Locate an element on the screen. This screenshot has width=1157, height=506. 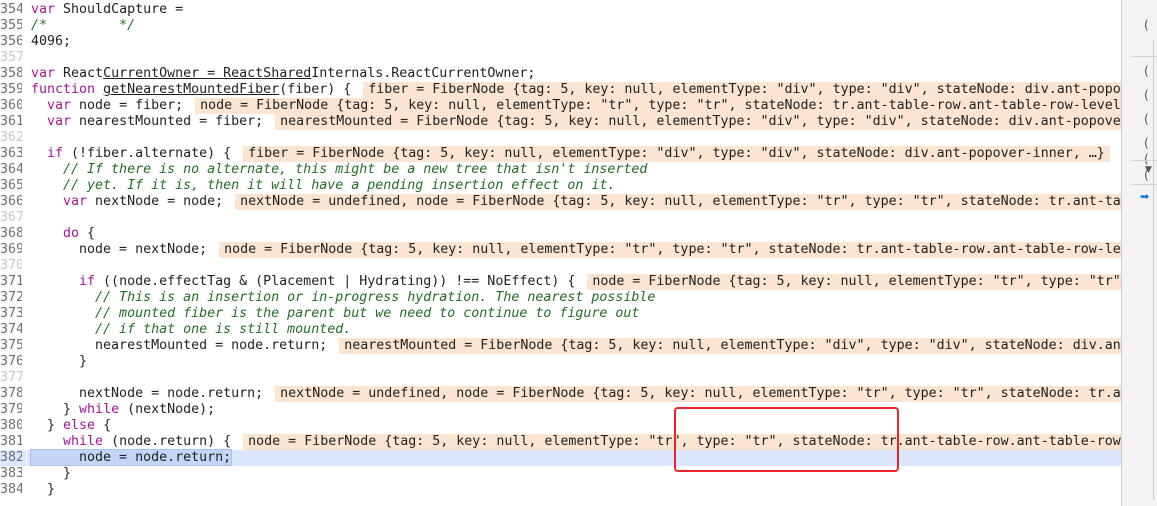
code-line: 379 } while (nextNode); is located at coordinates (560, 410).